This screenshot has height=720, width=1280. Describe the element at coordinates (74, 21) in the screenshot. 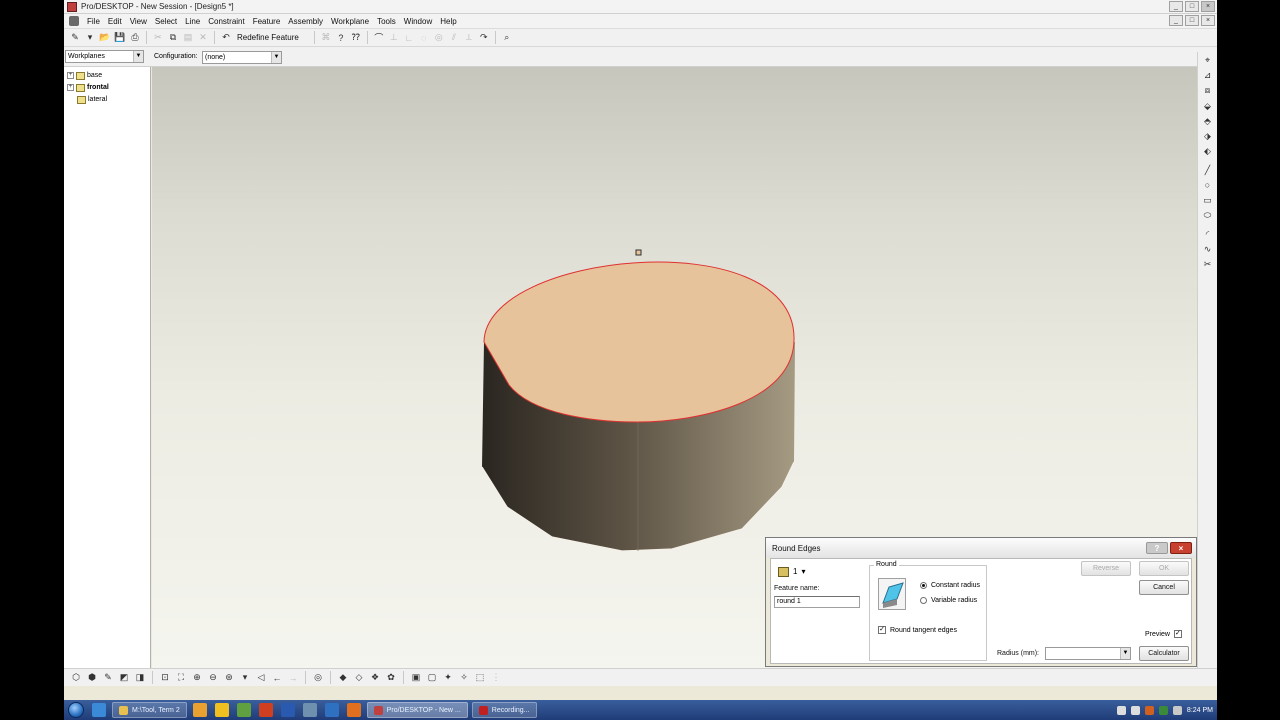

I see `document-icon` at that location.